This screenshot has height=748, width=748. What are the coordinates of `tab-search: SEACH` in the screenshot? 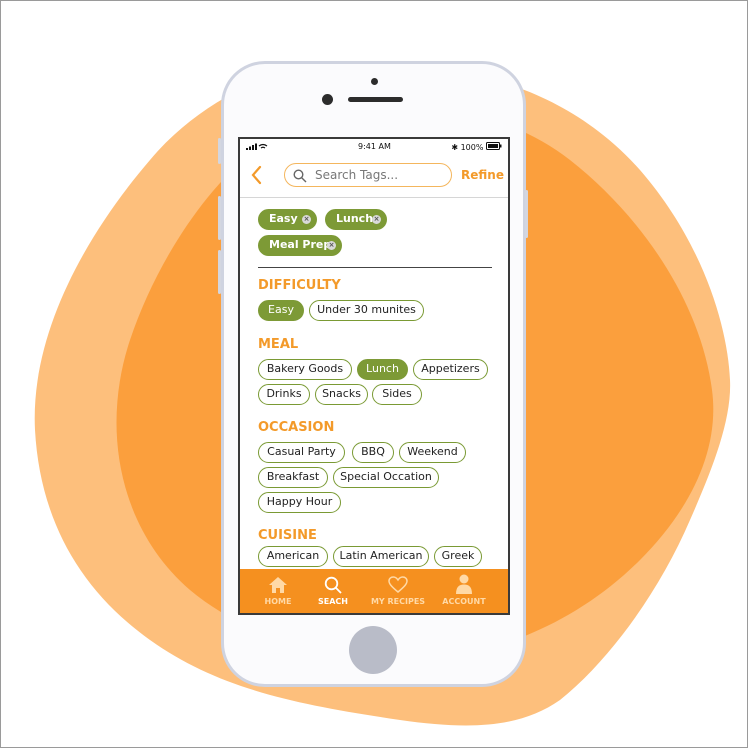 It's located at (333, 591).